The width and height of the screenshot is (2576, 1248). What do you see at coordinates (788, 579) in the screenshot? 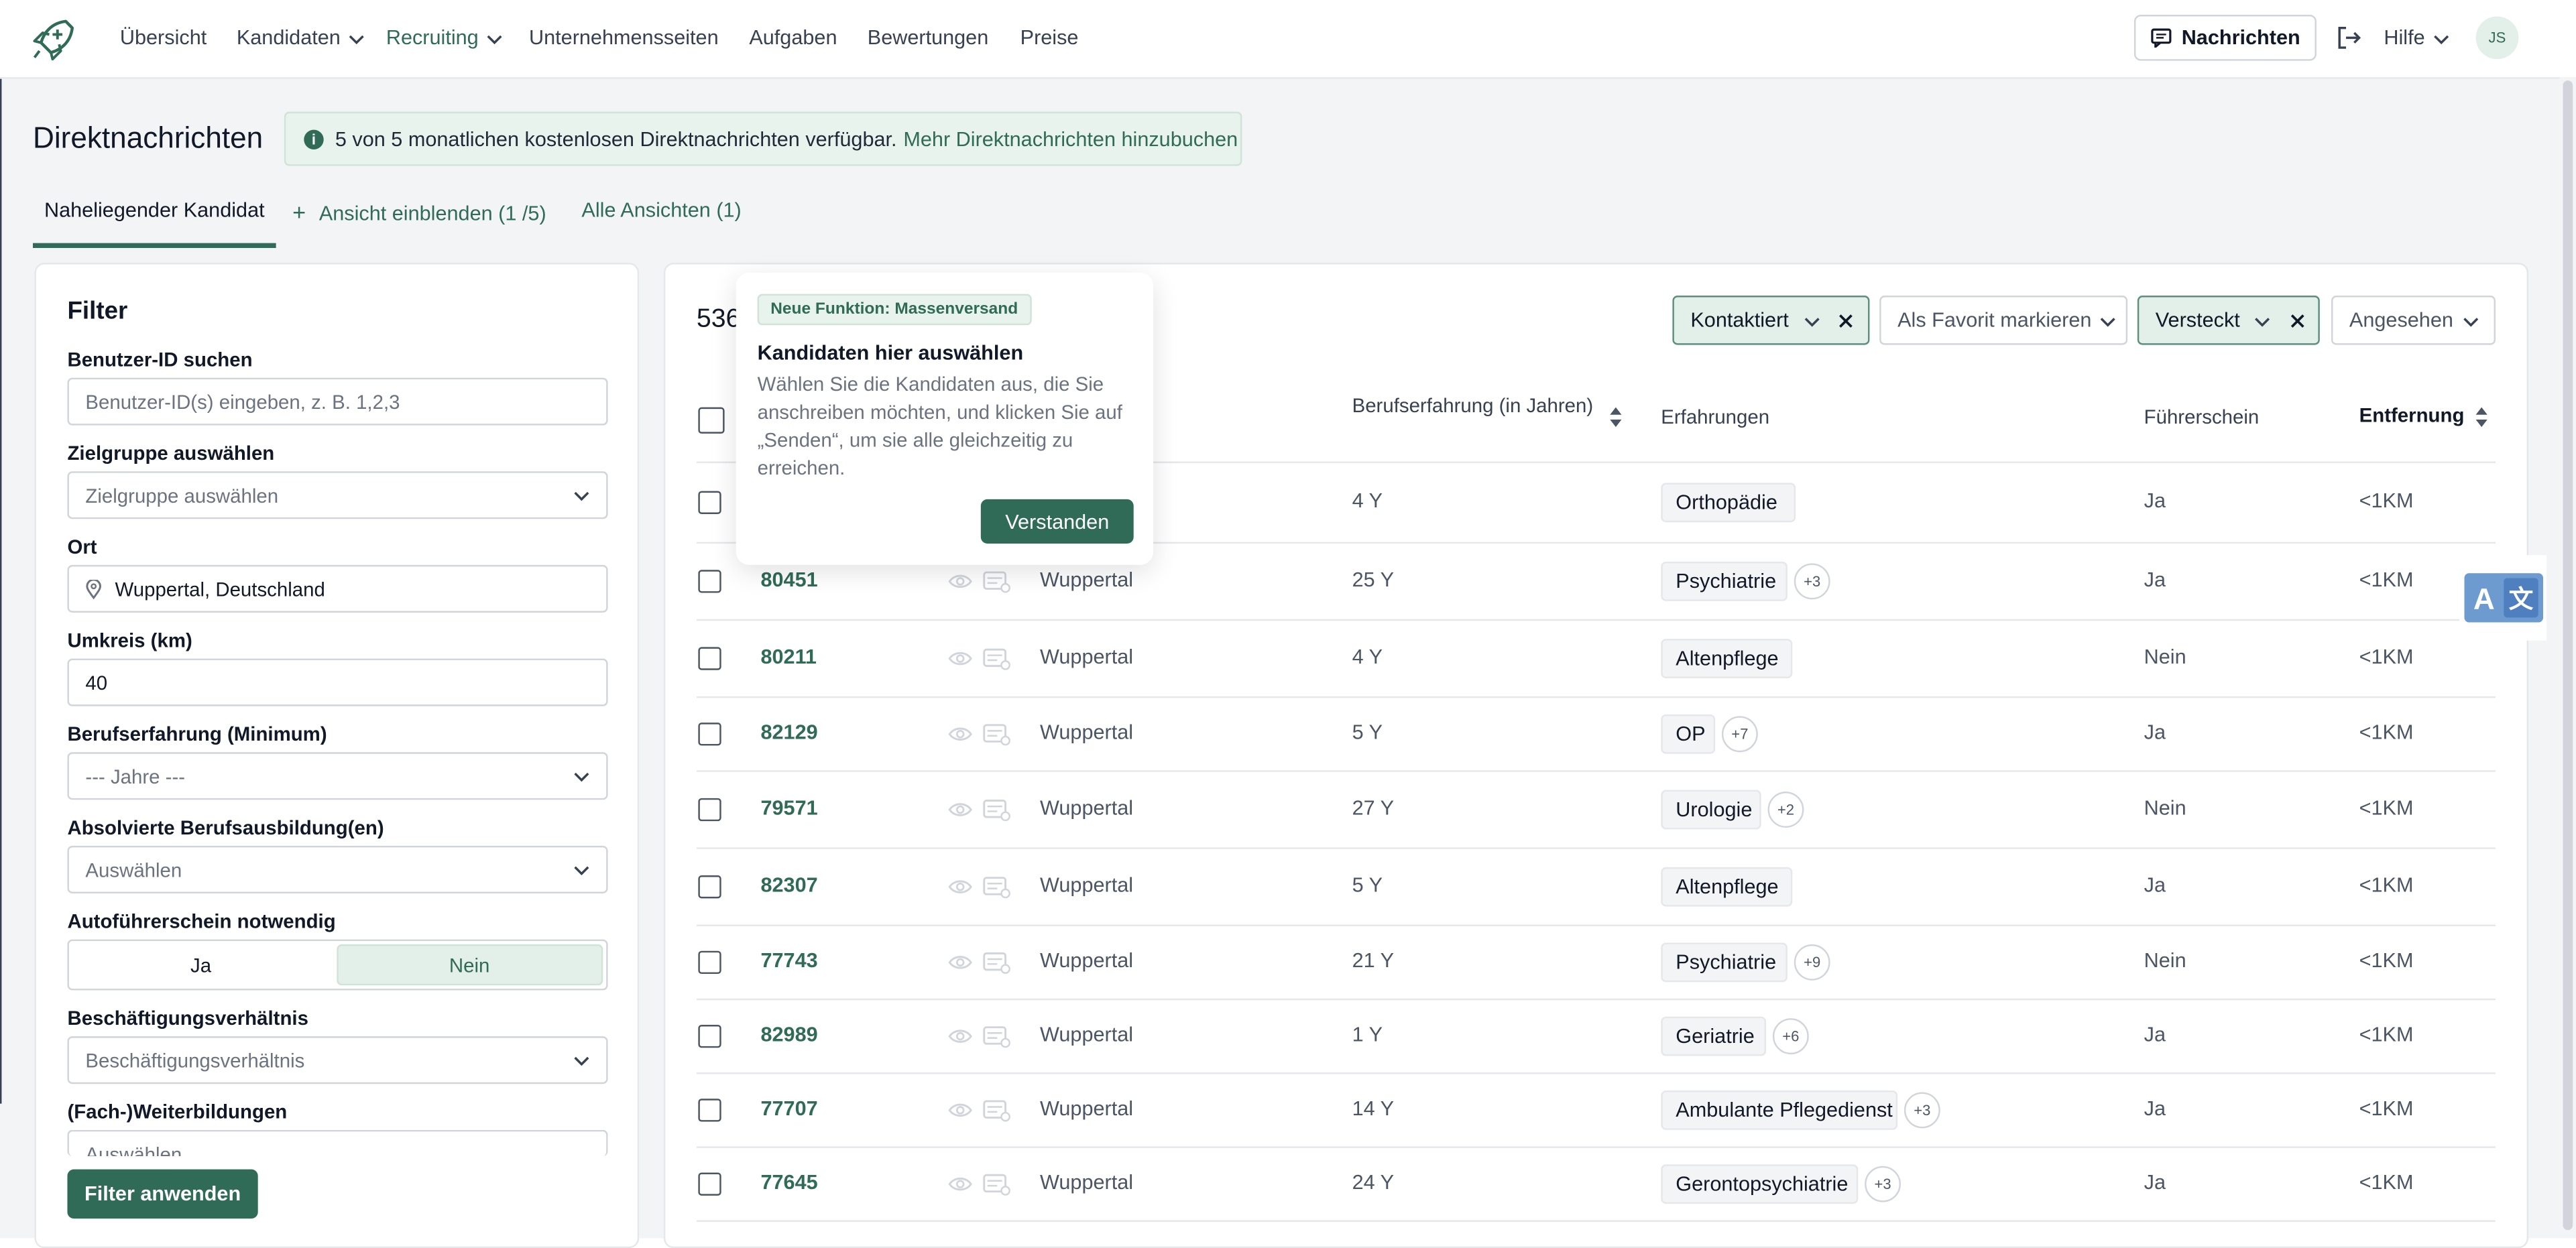
I see `candidate-id-link: 80451` at bounding box center [788, 579].